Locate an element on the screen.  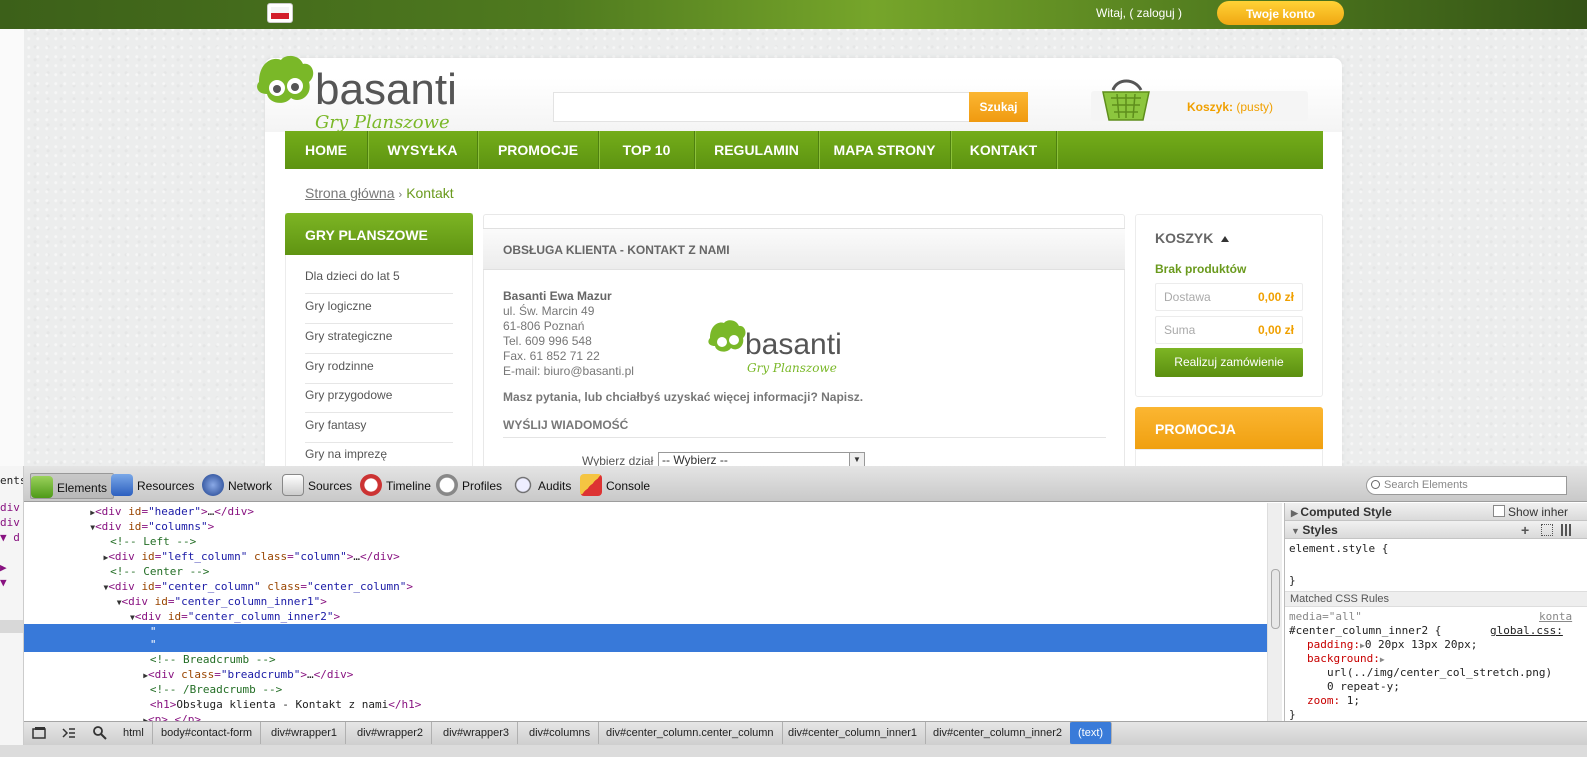
toggle-icon is located at coordinates (1567, 530).